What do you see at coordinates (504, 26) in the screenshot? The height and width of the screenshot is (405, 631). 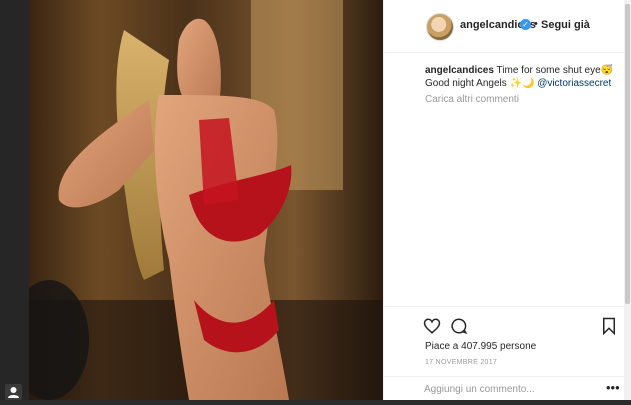 I see `post-header: angelcandices ✓ • Segui già` at bounding box center [504, 26].